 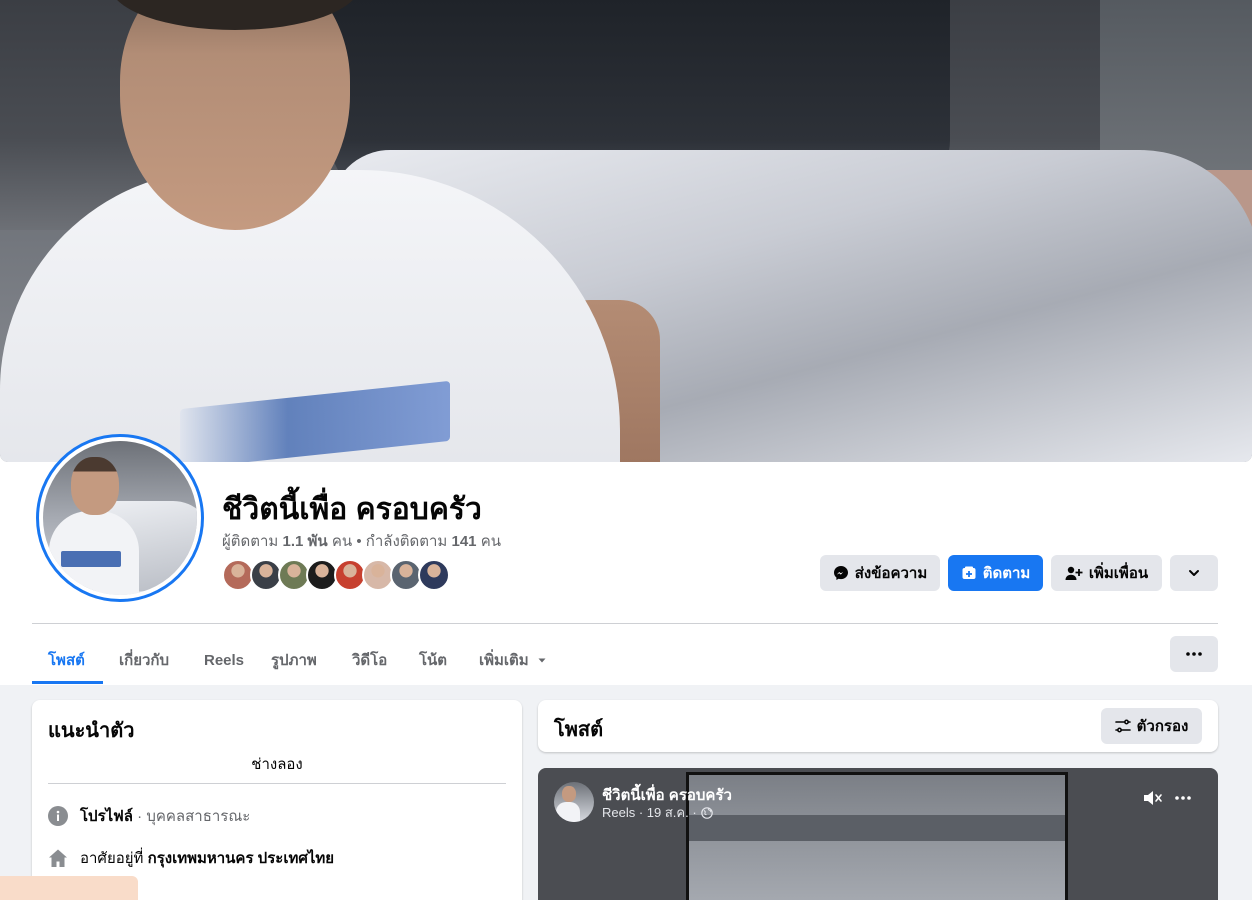 I want to click on reel-post-card: ชีวิตนี้เพื่อ ครอบครัว Reels · 19 ส.ค. ·, so click(x=878, y=834).